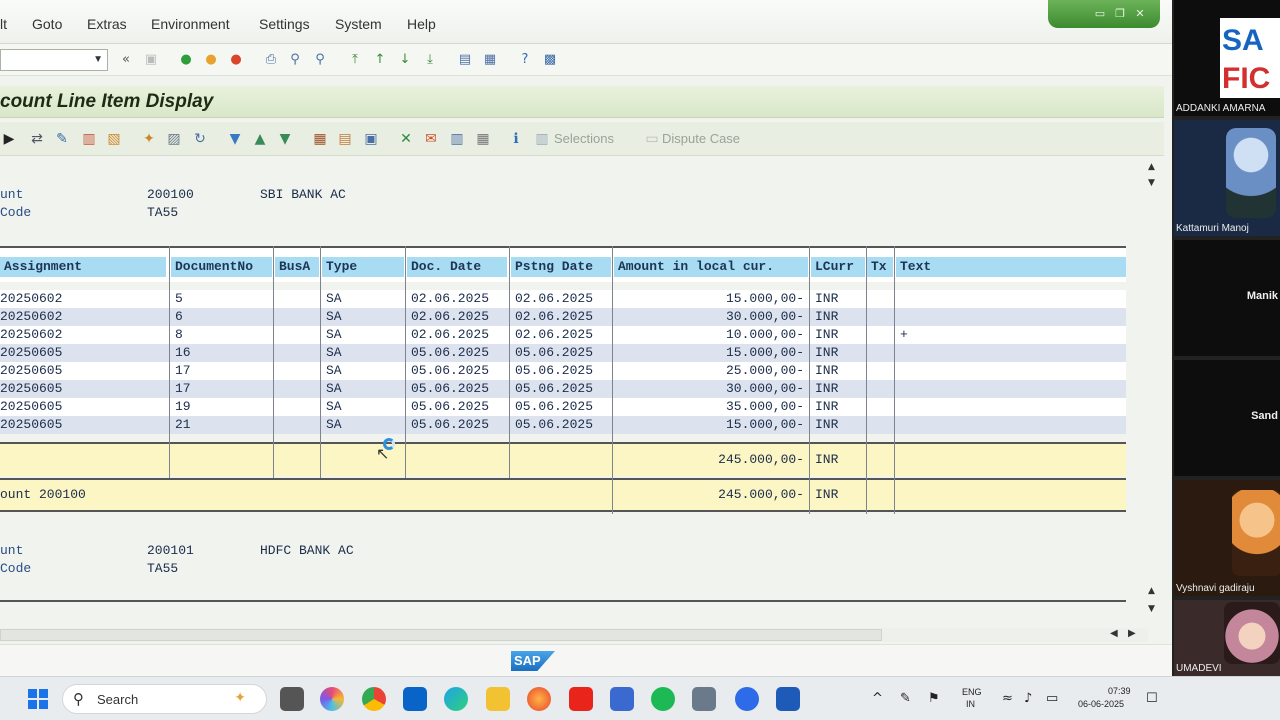 Image resolution: width=1280 pixels, height=720 pixels. Describe the element at coordinates (47, 24) in the screenshot. I see `menu-goto: Goto` at that location.